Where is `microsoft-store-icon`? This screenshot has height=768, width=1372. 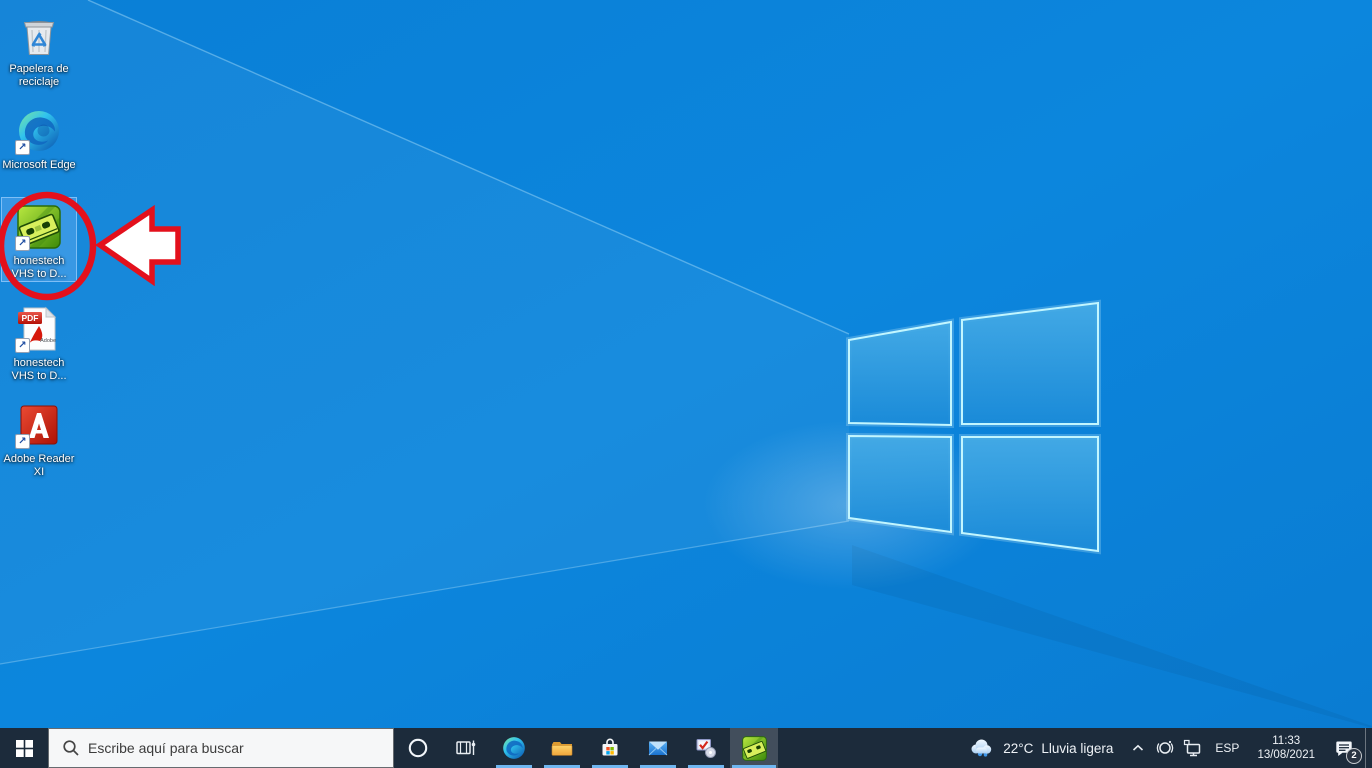
microsoft-store-icon is located at coordinates (610, 747).